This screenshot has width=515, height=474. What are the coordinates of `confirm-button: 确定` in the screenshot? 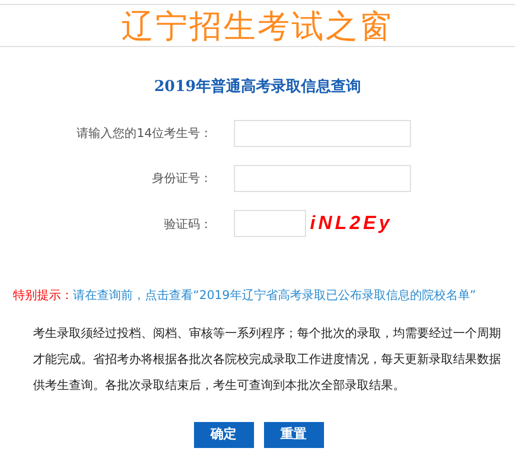 It's located at (224, 435).